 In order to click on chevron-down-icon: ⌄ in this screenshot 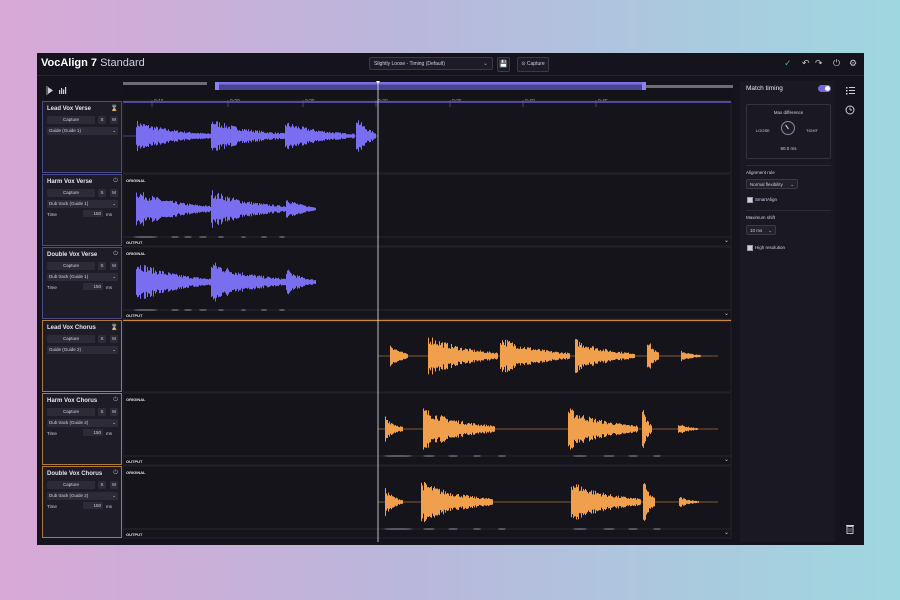, I will do `click(485, 64)`.